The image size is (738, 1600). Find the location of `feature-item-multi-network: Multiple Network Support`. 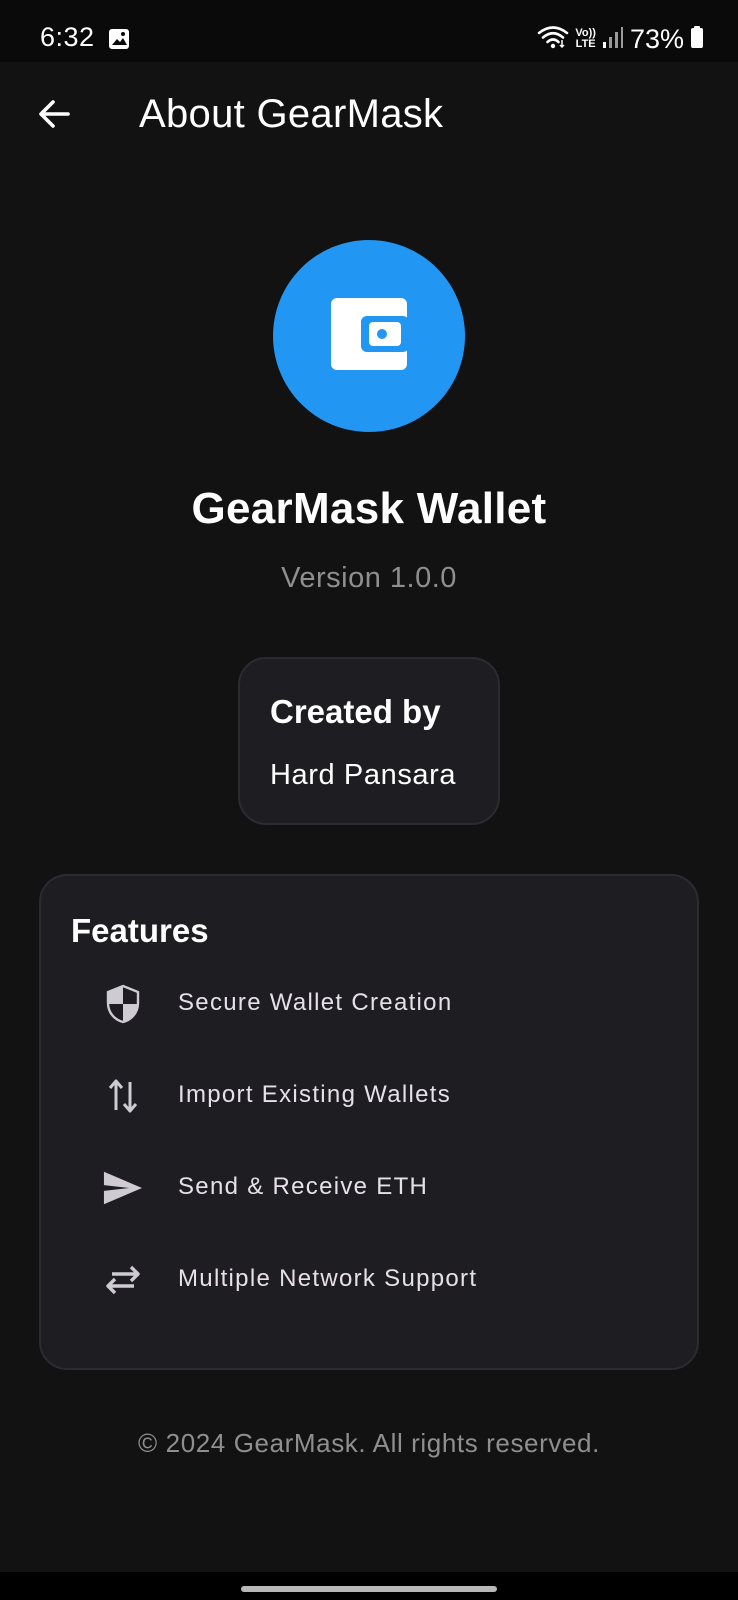

feature-item-multi-network: Multiple Network Support is located at coordinates (369, 1280).